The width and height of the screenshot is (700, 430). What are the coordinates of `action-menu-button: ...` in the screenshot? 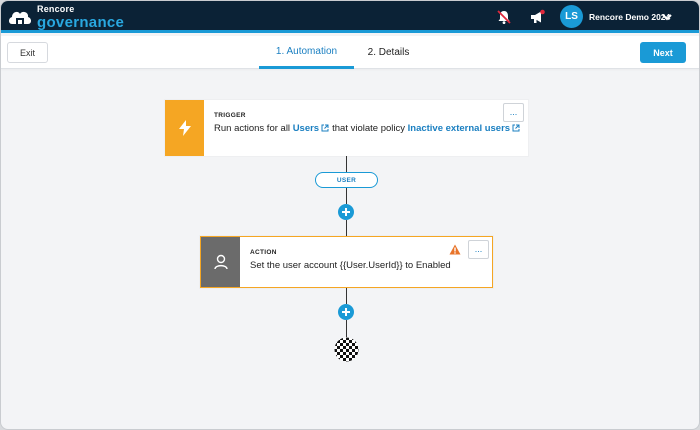 It's located at (478, 249).